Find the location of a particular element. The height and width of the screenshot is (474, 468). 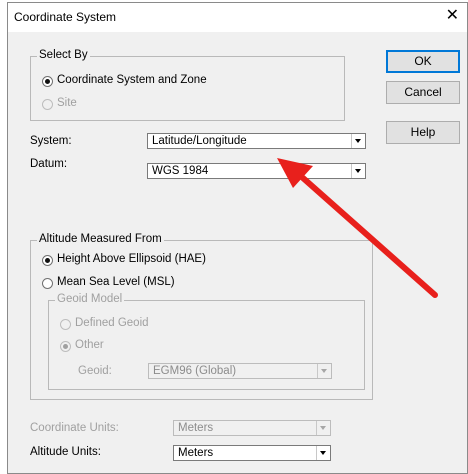

red-arrow-shaft is located at coordinates (369, 236).